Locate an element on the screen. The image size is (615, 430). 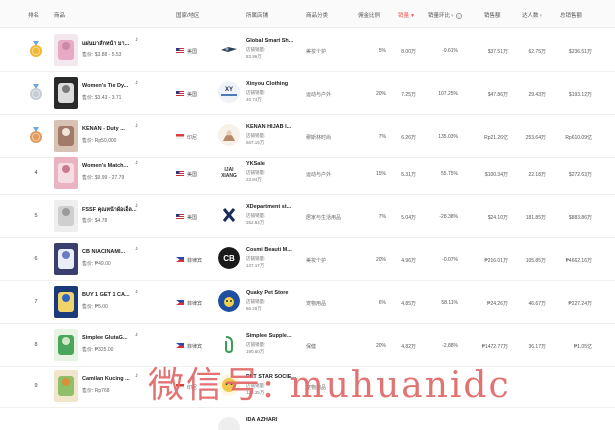
total-value: ₱227.24万 is located at coordinates (580, 304).